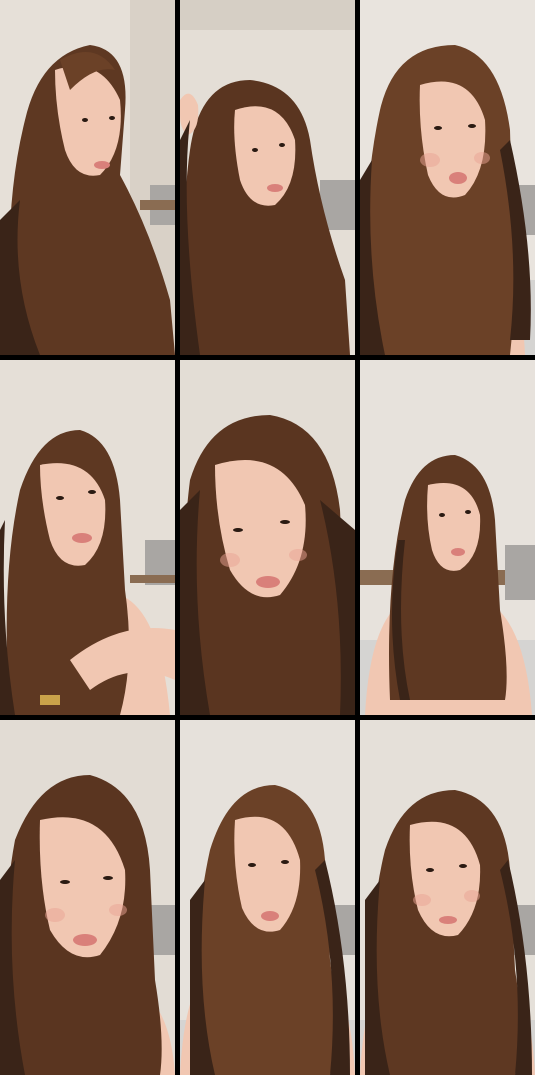 This screenshot has height=1075, width=535. I want to click on frame-7-photo, so click(87, 897).